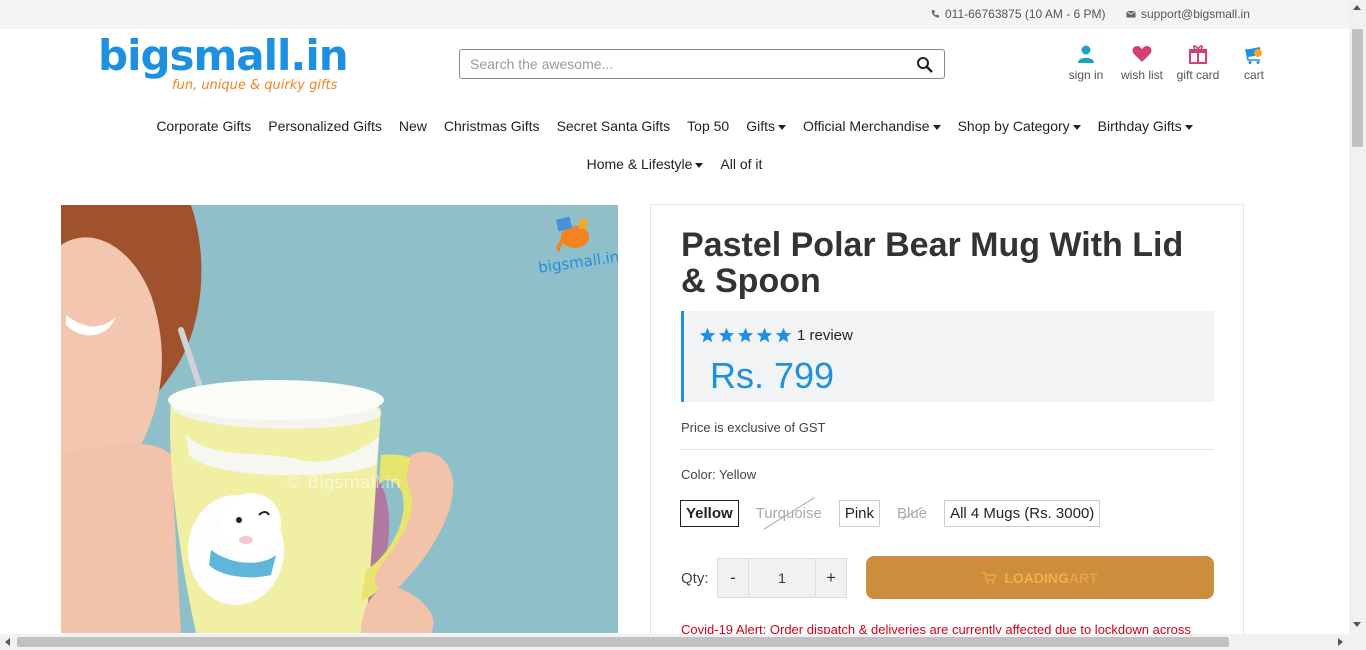  Describe the element at coordinates (788, 513) in the screenshot. I see `variant-turquoise: Turquoise` at that location.